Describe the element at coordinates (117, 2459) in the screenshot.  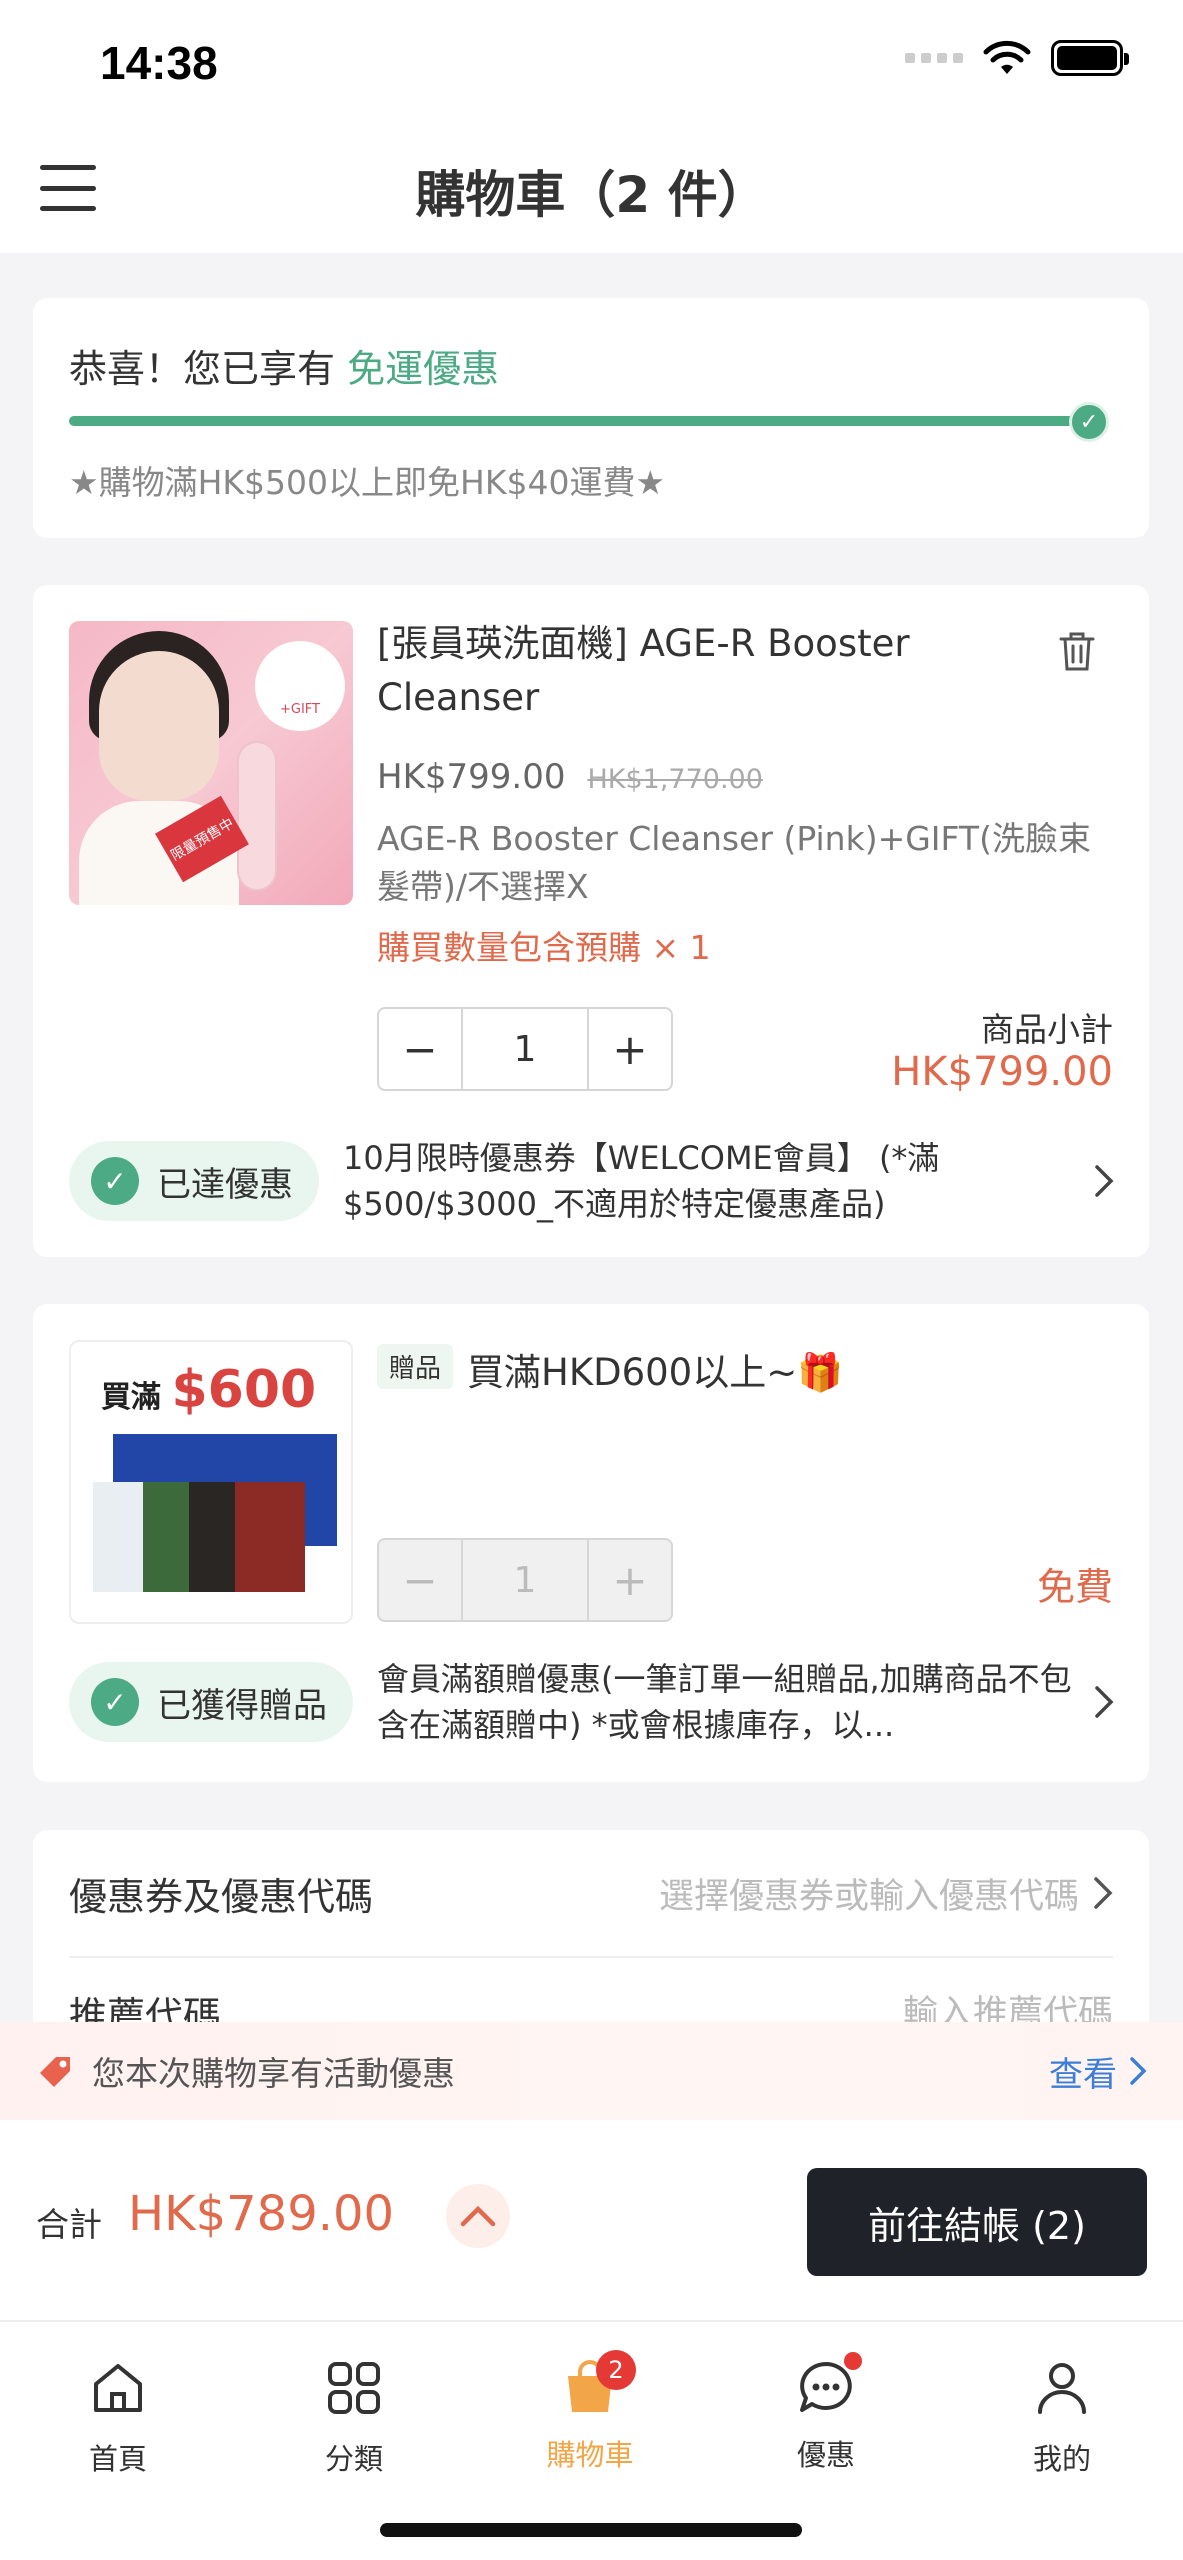
I see `tab-label: 首頁` at that location.